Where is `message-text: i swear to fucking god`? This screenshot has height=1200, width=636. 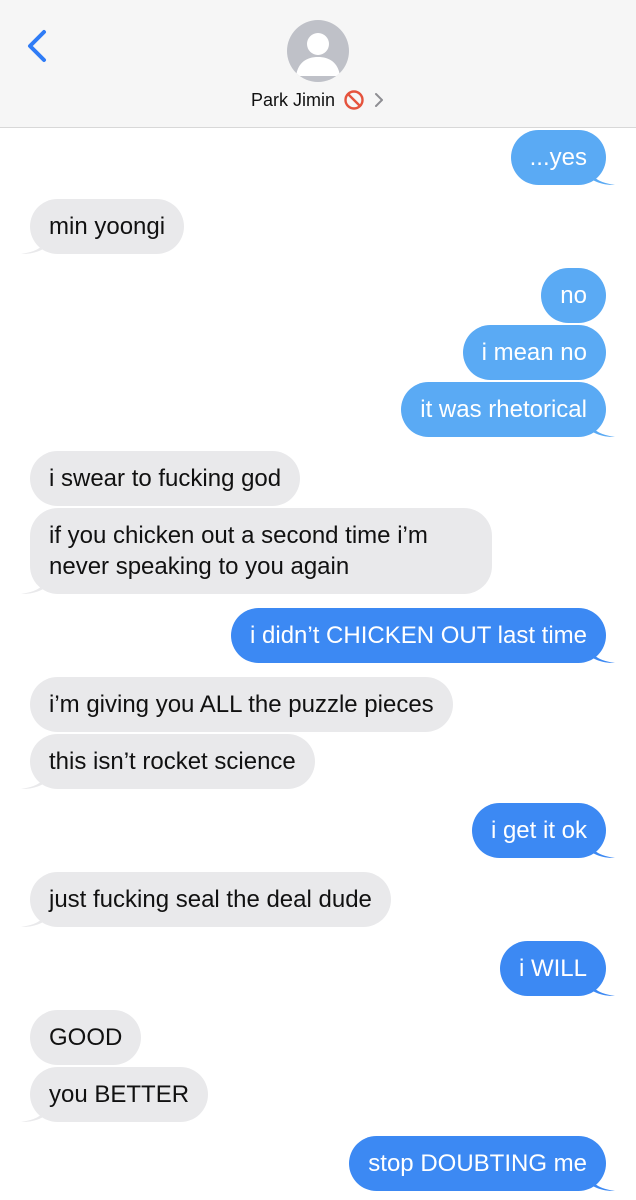
message-text: i swear to fucking god is located at coordinates (165, 478).